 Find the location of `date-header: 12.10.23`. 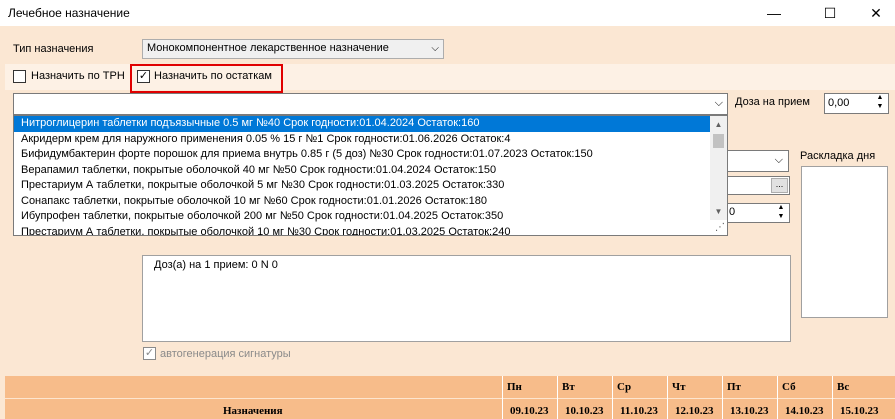

date-header: 12.10.23 is located at coordinates (694, 411).